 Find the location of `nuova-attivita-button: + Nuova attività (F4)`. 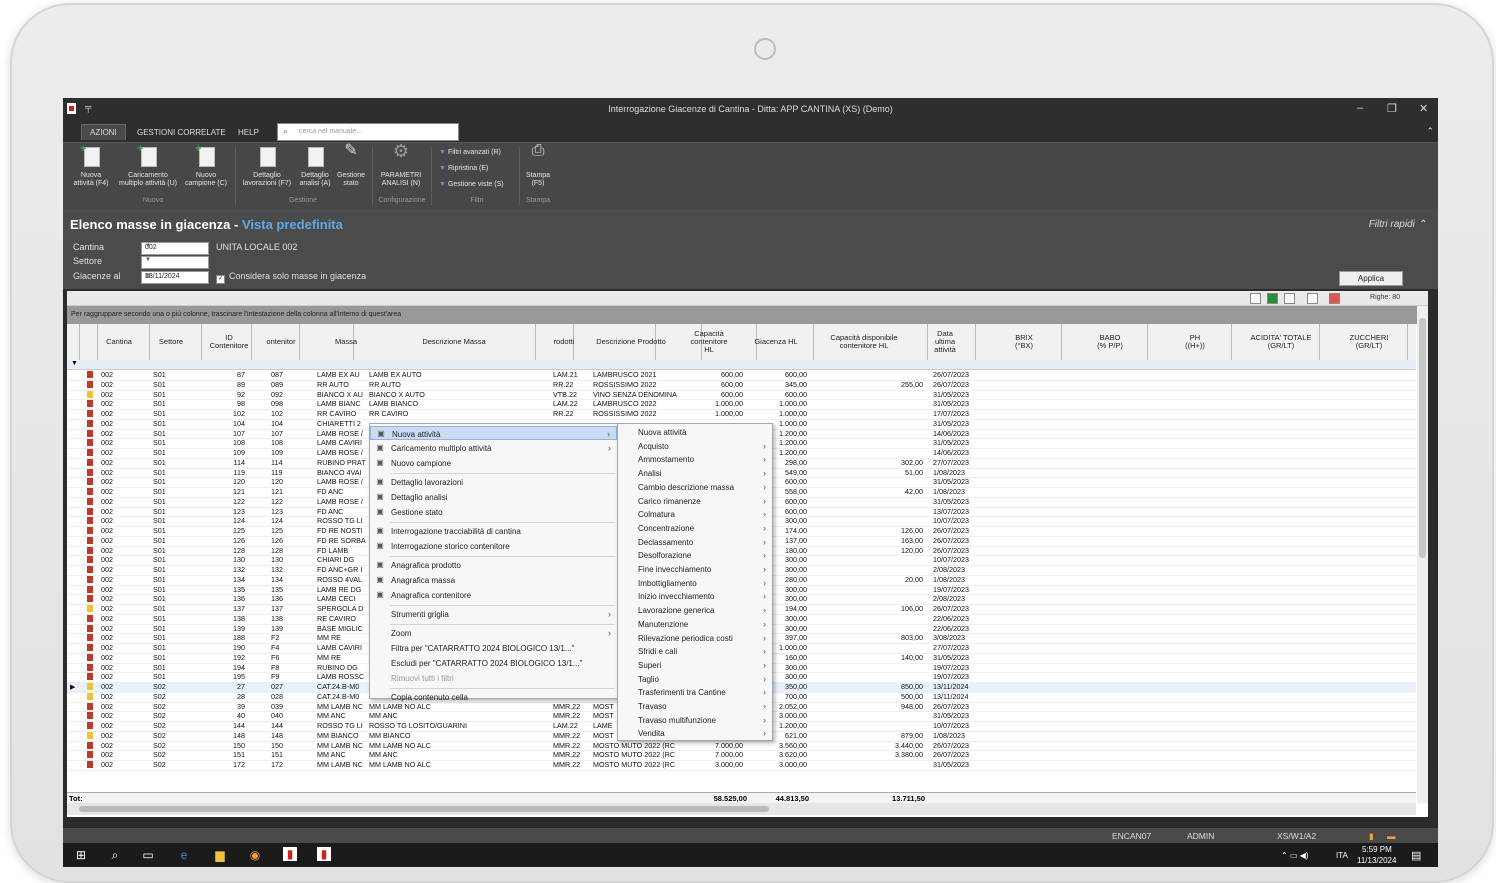

nuova-attivita-button: + Nuova attività (F4) is located at coordinates (91, 166).